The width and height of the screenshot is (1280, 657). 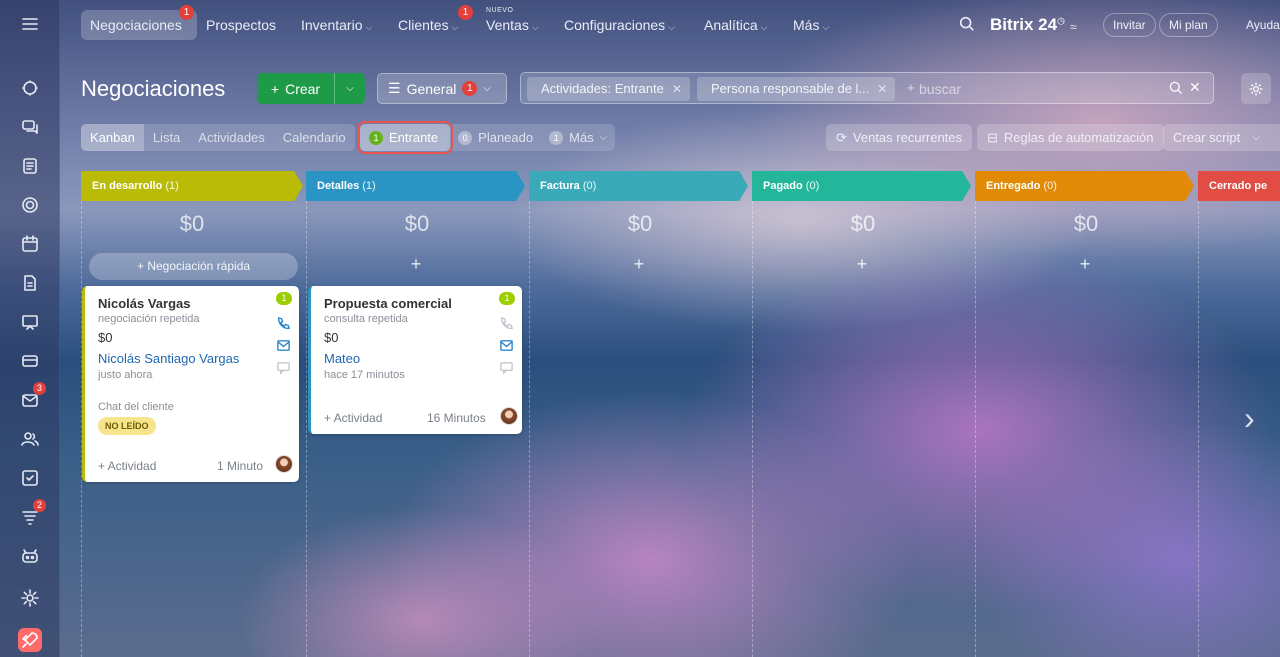 I want to click on stage-cerrado: Cerrado pe, so click(x=1239, y=186).